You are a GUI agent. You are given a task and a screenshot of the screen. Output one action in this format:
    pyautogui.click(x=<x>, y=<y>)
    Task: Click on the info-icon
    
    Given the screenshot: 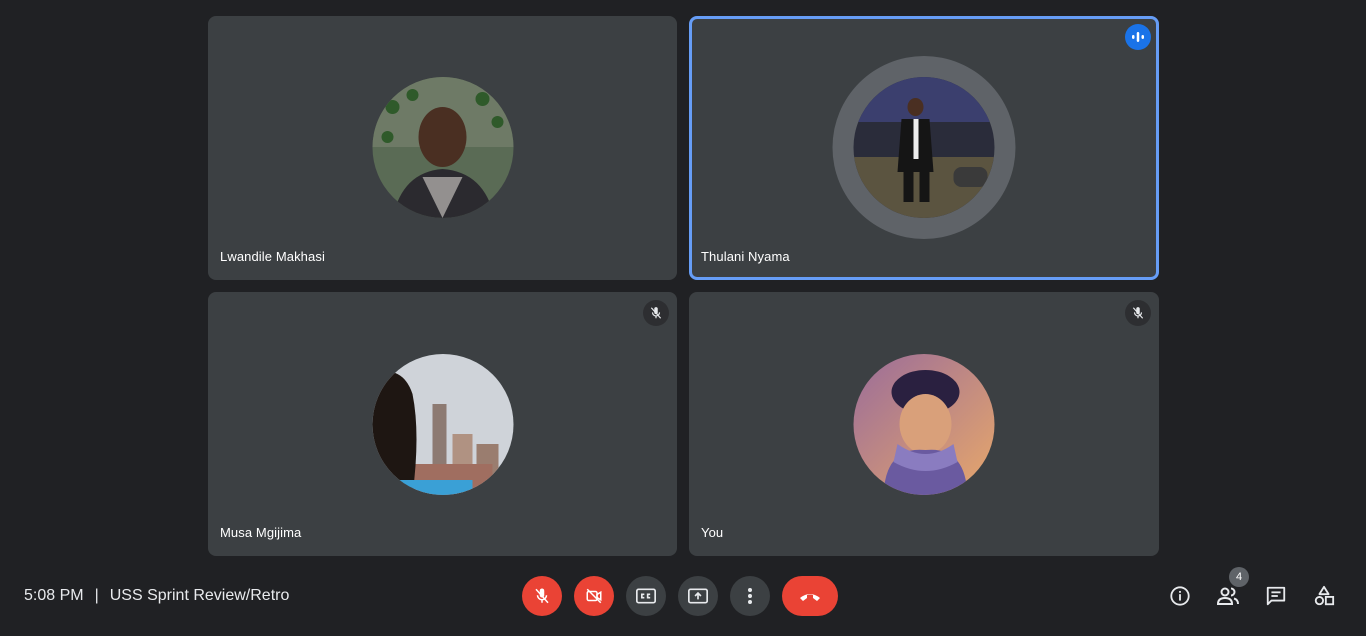 What is the action you would take?
    pyautogui.click(x=1180, y=596)
    